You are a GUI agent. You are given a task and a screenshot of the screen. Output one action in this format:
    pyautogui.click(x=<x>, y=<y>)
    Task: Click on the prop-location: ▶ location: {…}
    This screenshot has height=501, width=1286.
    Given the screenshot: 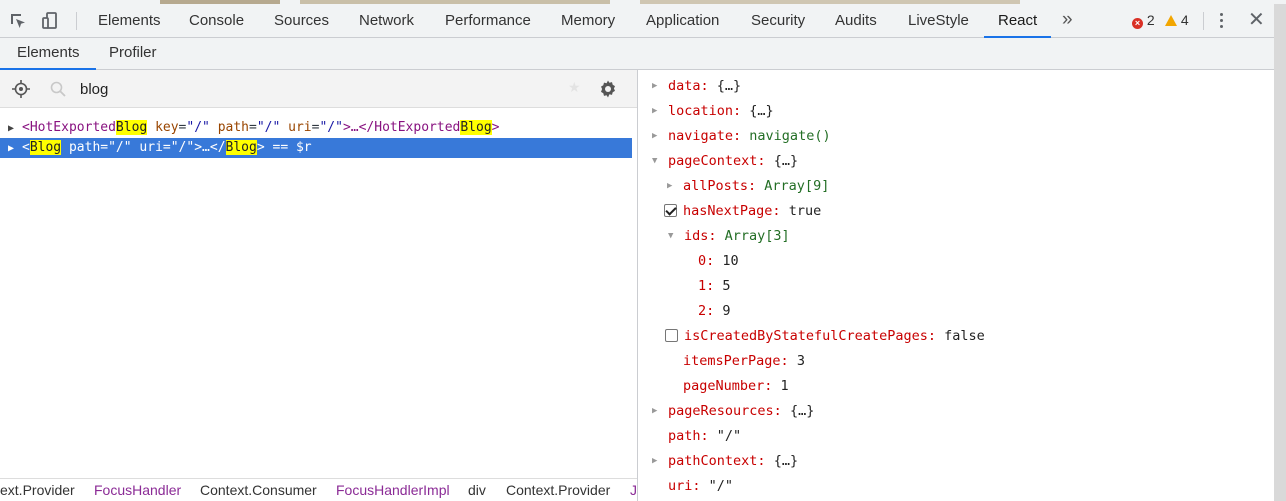 What is the action you would take?
    pyautogui.click(x=713, y=111)
    